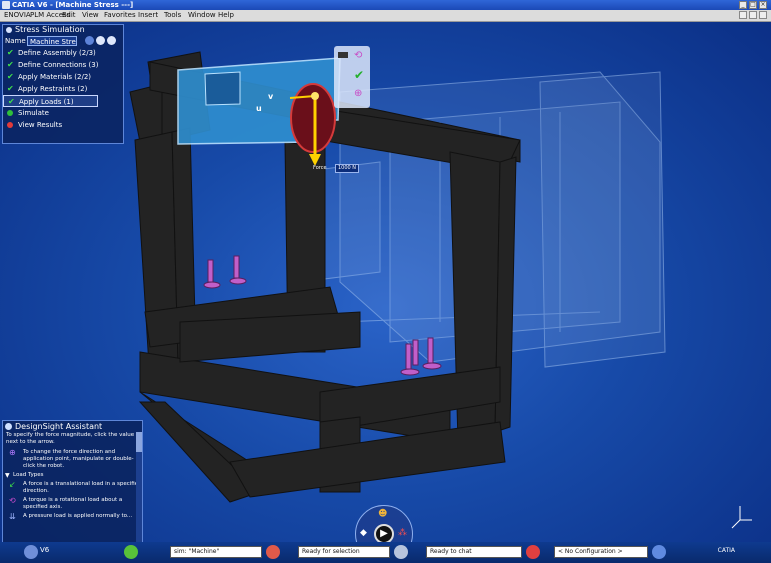 The height and width of the screenshot is (563, 771). Describe the element at coordinates (225, 272) in the screenshot. I see `restraint-pins-left` at that location.